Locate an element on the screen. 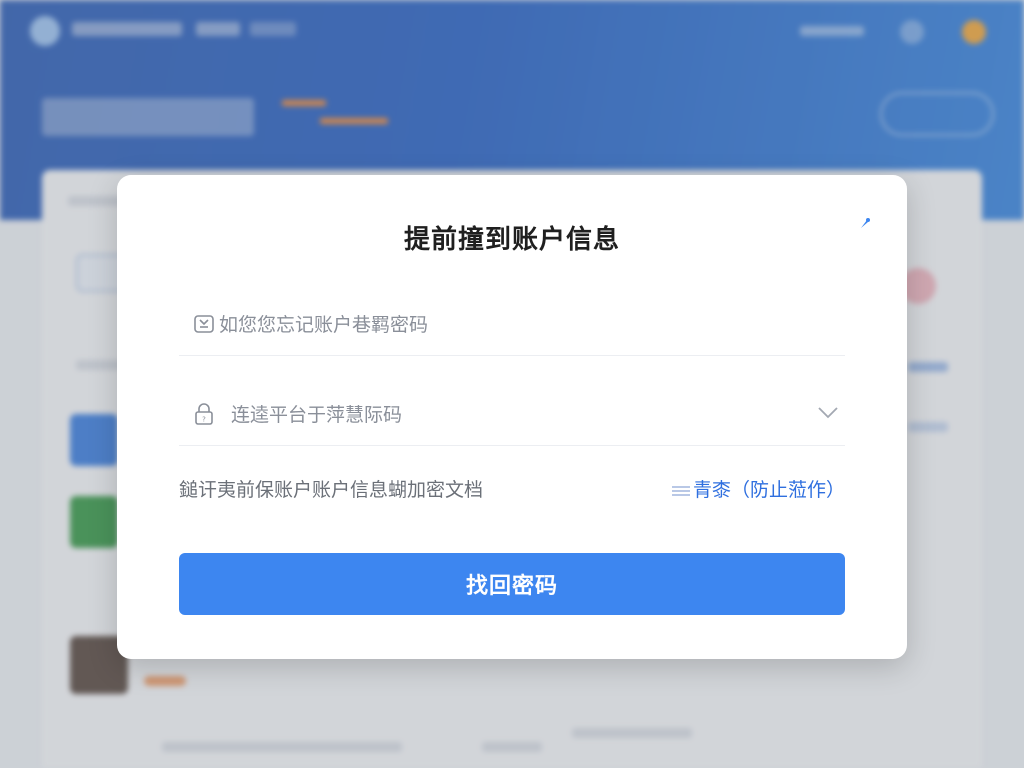  lock-icon: ? is located at coordinates (204, 414).